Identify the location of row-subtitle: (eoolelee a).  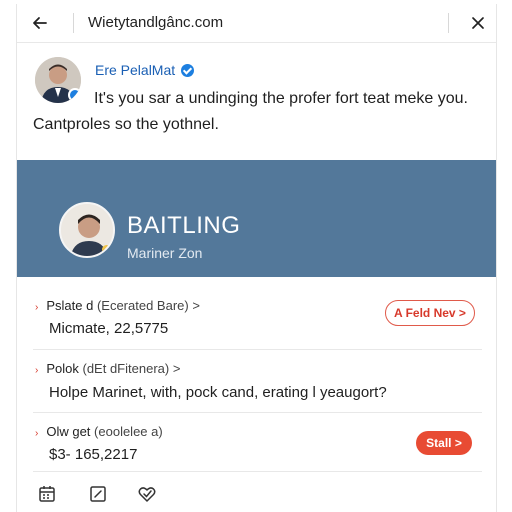
(128, 431).